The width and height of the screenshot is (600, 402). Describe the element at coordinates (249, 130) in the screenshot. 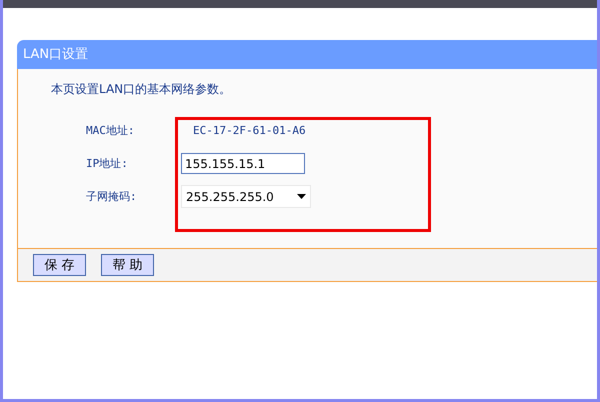

I see `mac-value: EC-17-2F-61-01-A6` at that location.